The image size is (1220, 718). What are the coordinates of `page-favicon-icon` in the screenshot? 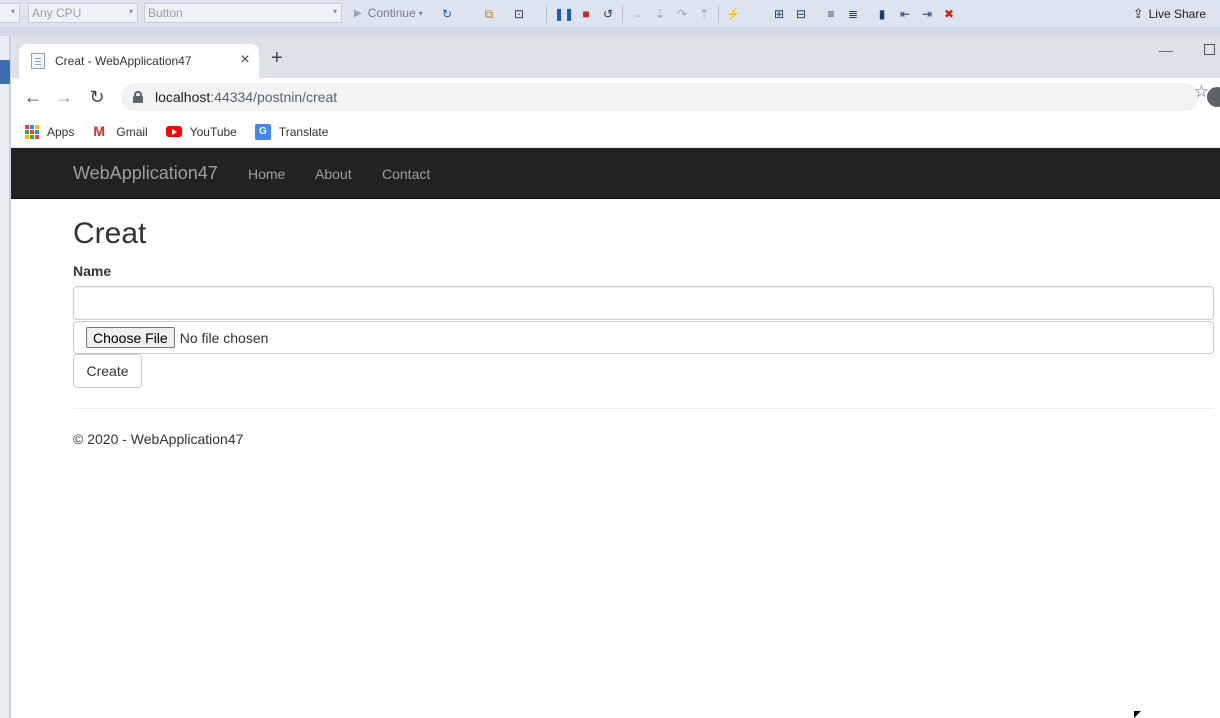 It's located at (38, 61).